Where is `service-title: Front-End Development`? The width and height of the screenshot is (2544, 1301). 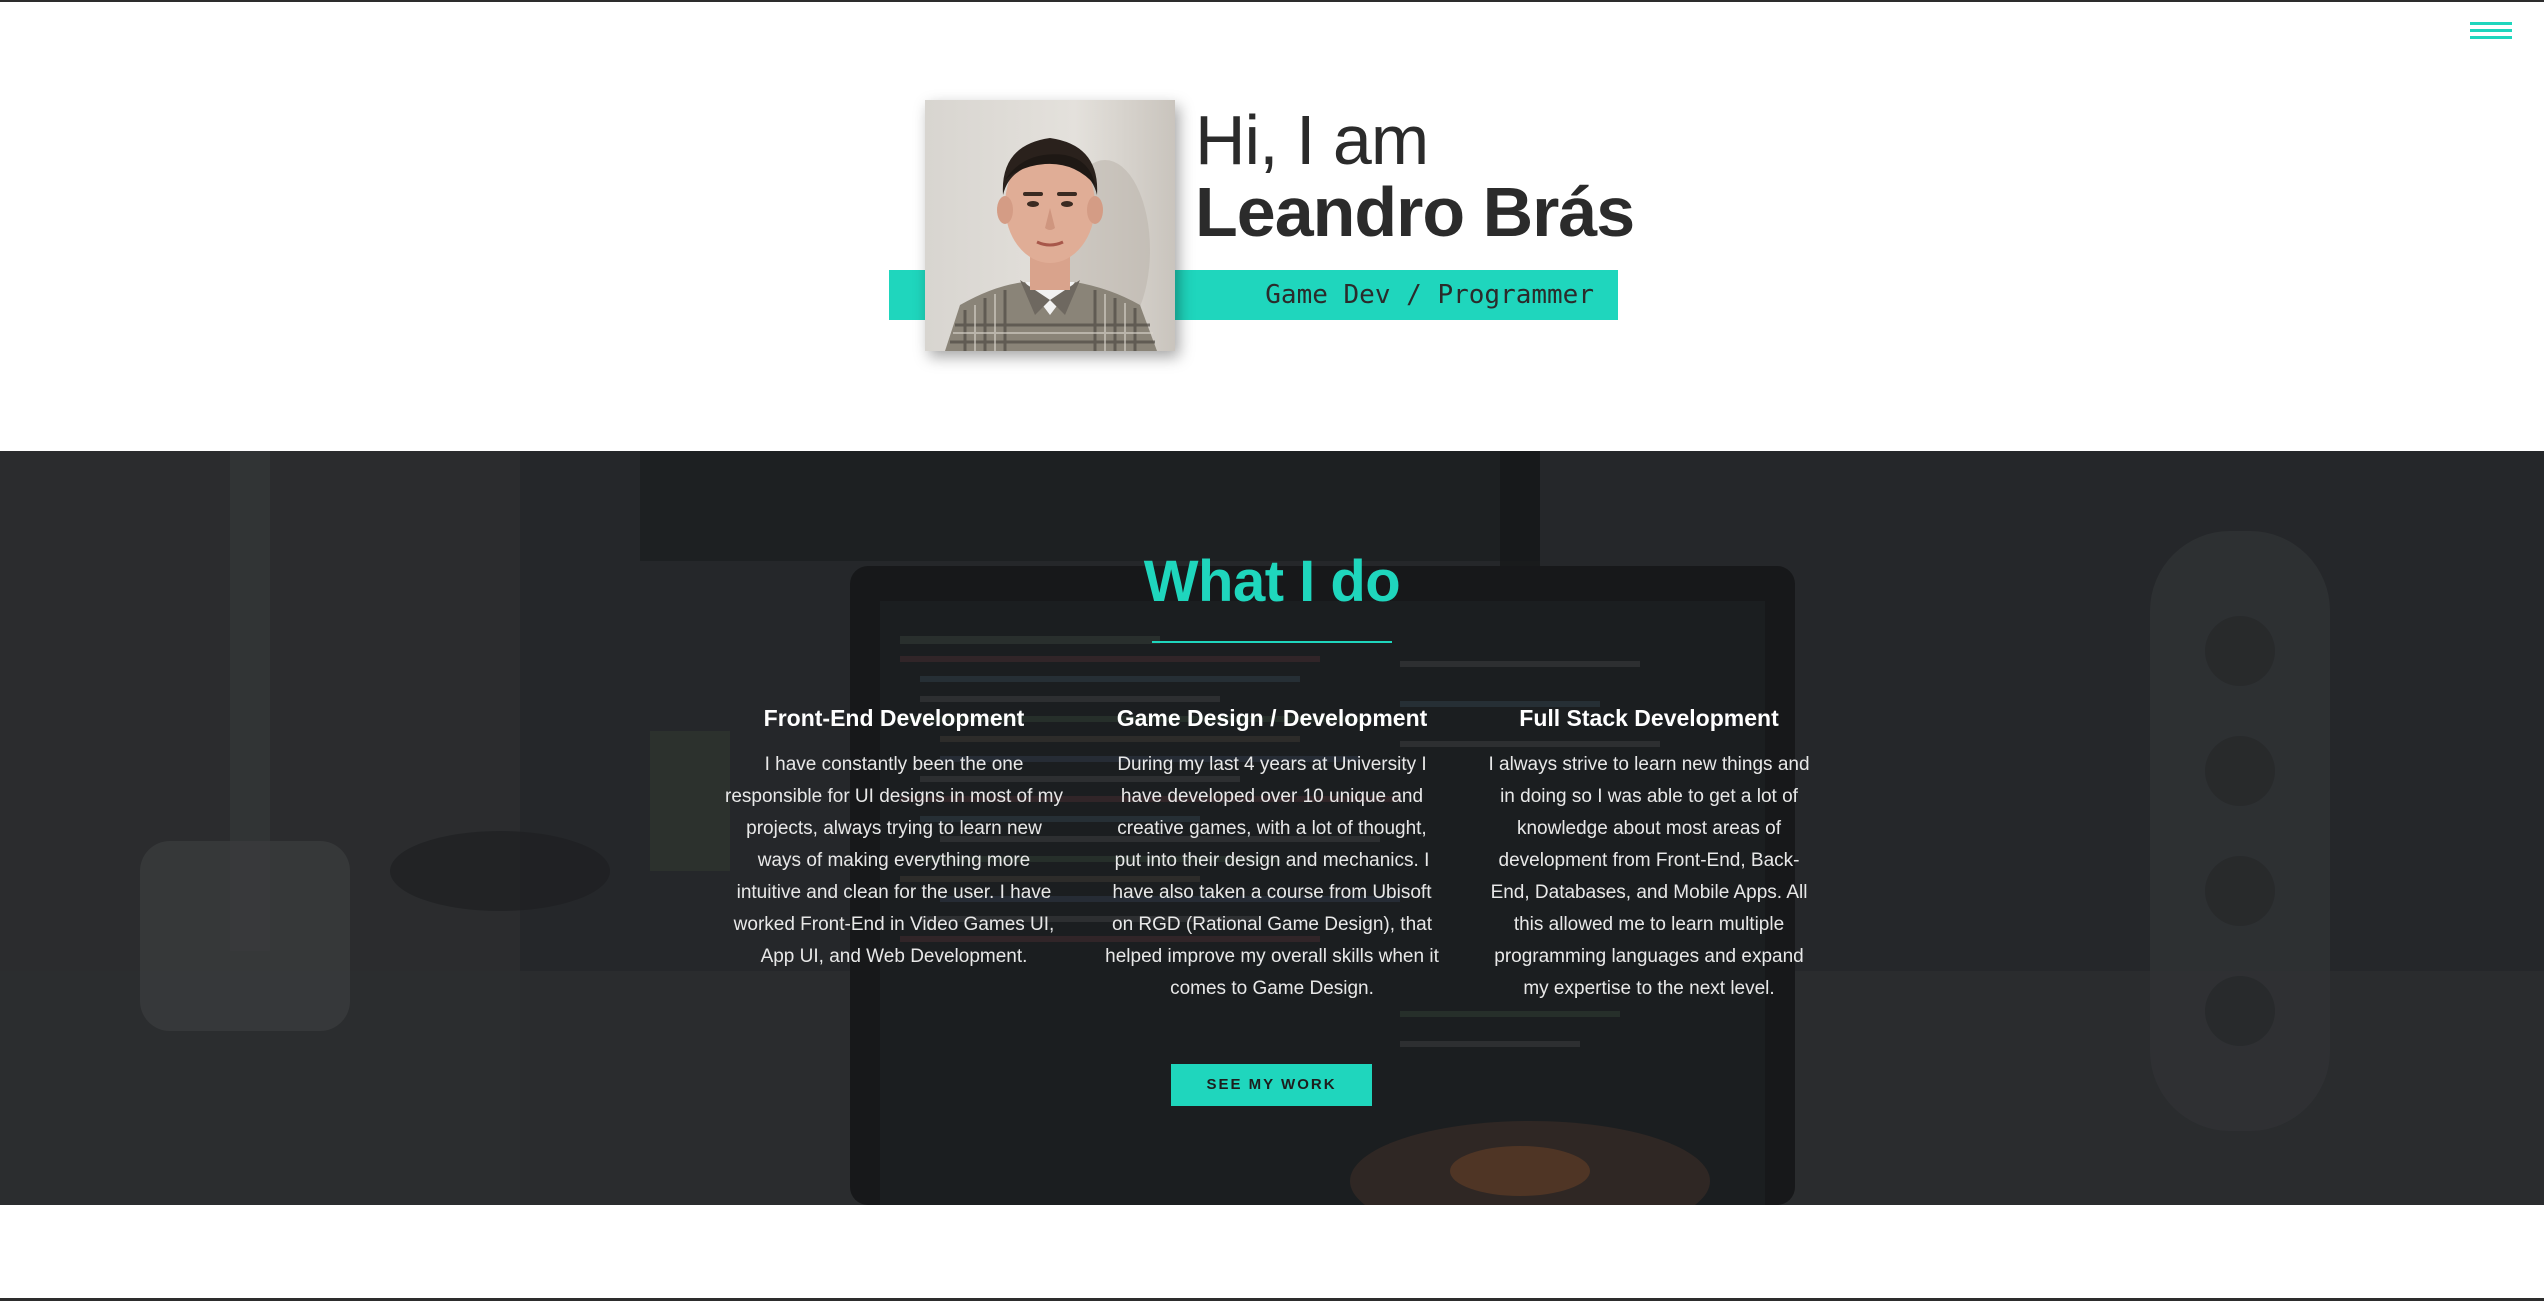
service-title: Front-End Development is located at coordinates (894, 718).